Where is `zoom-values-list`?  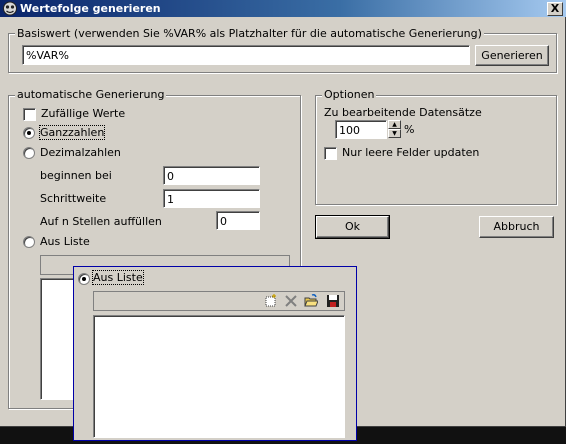
zoom-values-list is located at coordinates (219, 376).